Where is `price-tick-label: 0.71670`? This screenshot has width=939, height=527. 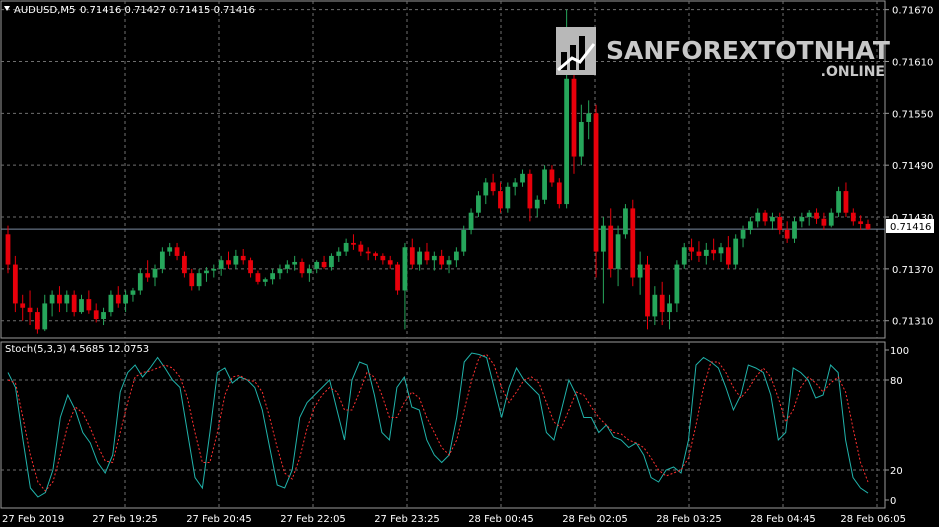
price-tick-label: 0.71670 is located at coordinates (912, 11).